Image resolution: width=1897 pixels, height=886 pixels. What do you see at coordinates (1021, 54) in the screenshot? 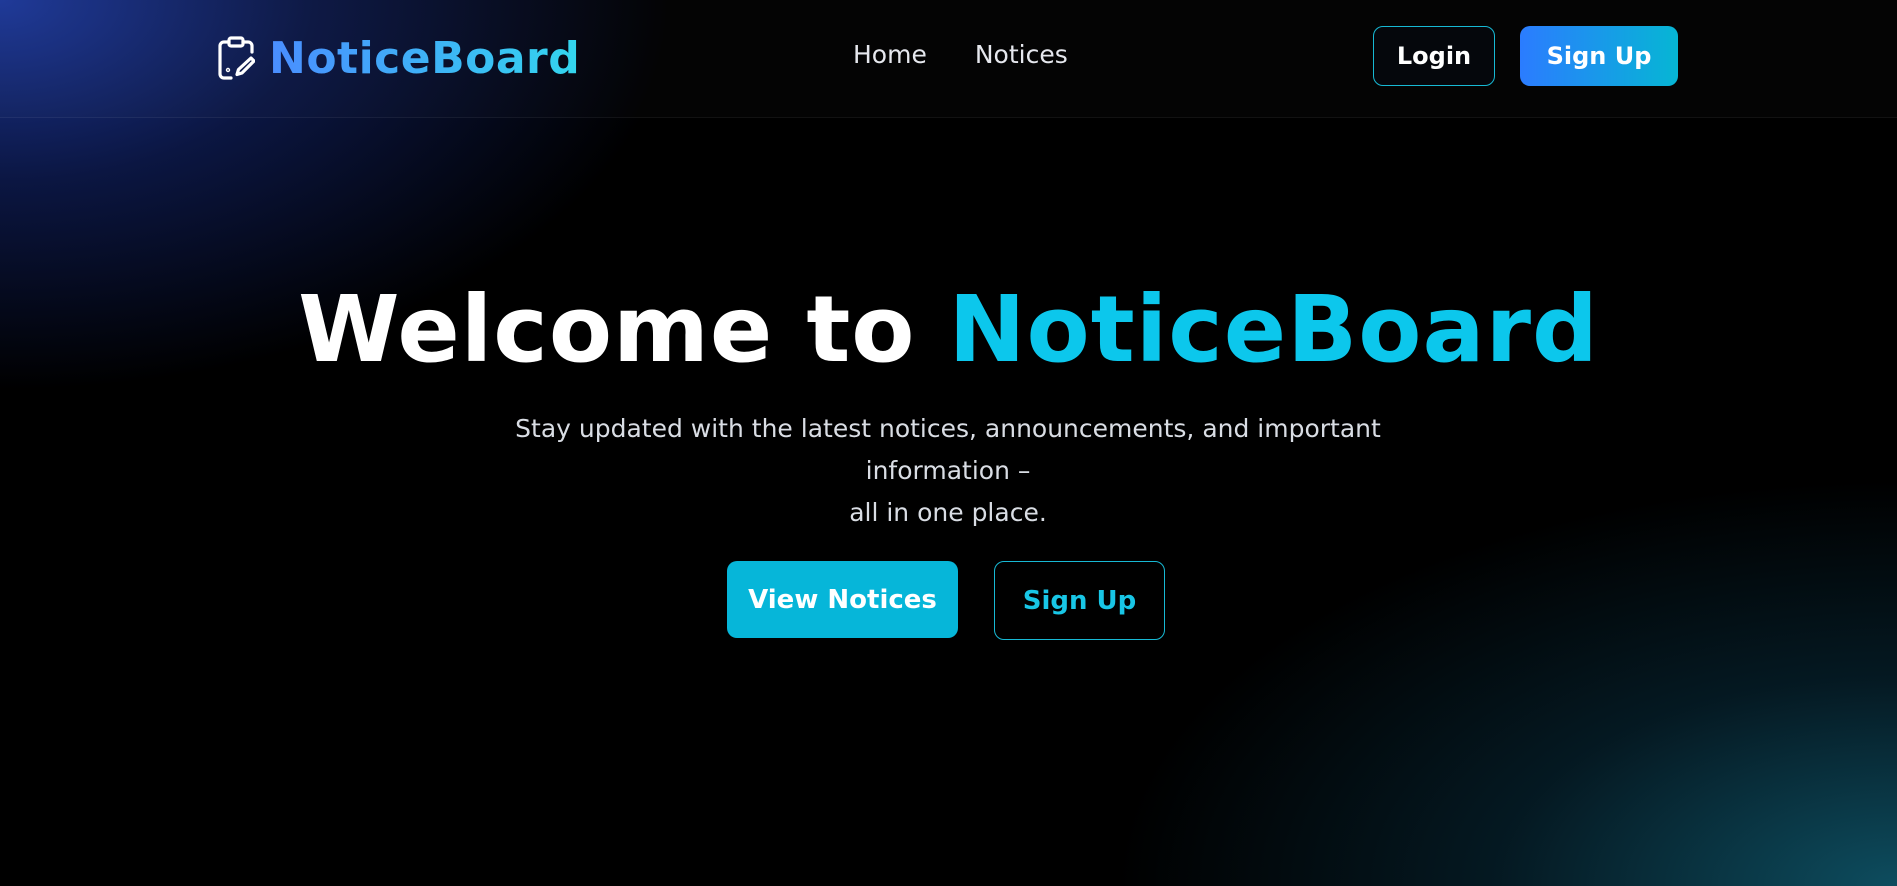
I see `nav-link-notices: Notices` at bounding box center [1021, 54].